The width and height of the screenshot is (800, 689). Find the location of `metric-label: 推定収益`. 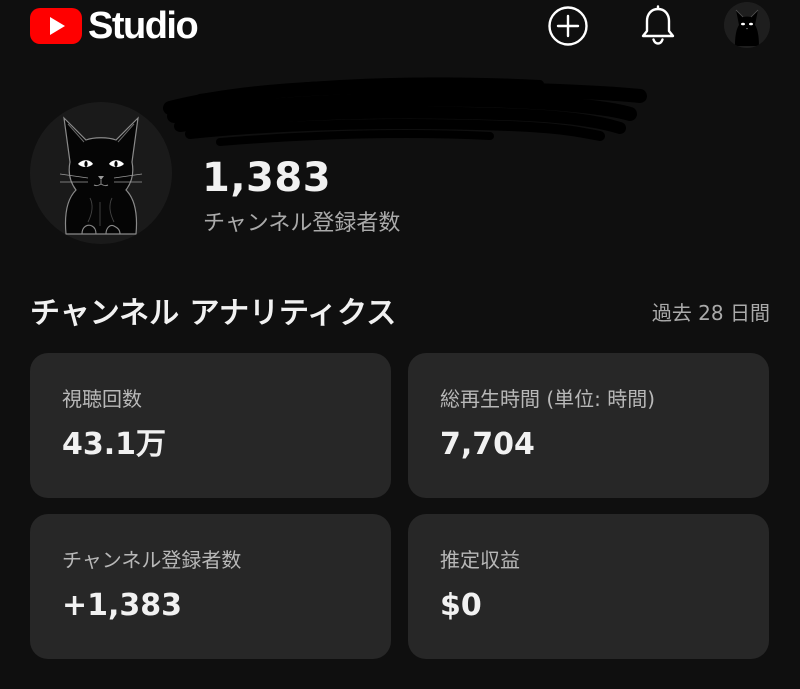

metric-label: 推定収益 is located at coordinates (480, 560).